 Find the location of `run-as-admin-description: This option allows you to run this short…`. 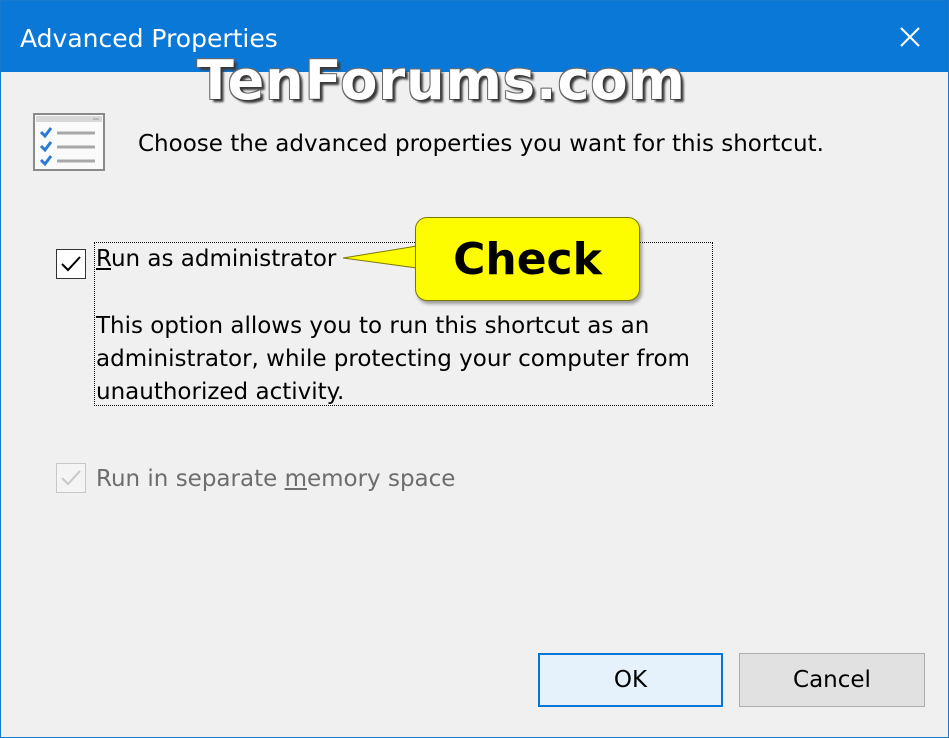

run-as-admin-description: This option allows you to run this short… is located at coordinates (393, 359).